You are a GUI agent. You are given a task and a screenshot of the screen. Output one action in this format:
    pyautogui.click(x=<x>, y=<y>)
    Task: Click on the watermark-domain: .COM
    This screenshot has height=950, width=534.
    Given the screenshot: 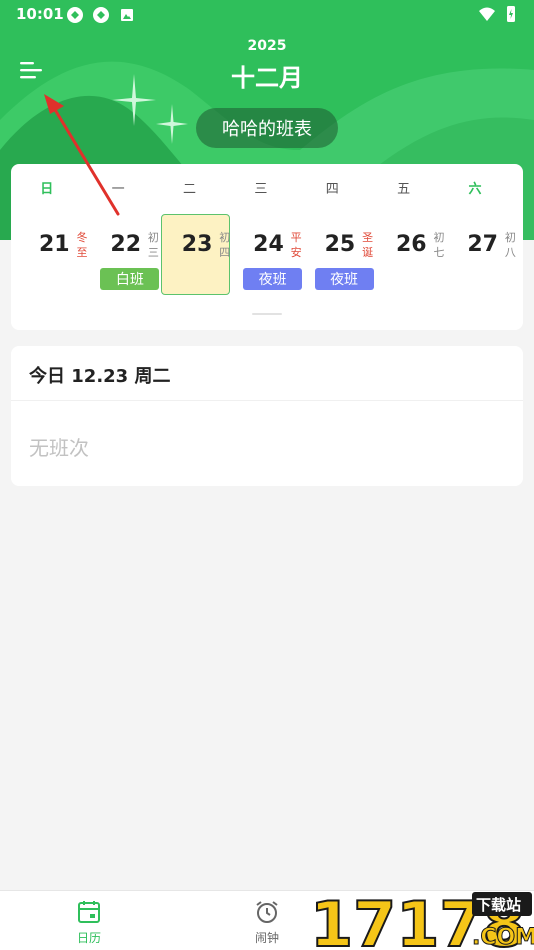 What is the action you would take?
    pyautogui.click(x=503, y=937)
    